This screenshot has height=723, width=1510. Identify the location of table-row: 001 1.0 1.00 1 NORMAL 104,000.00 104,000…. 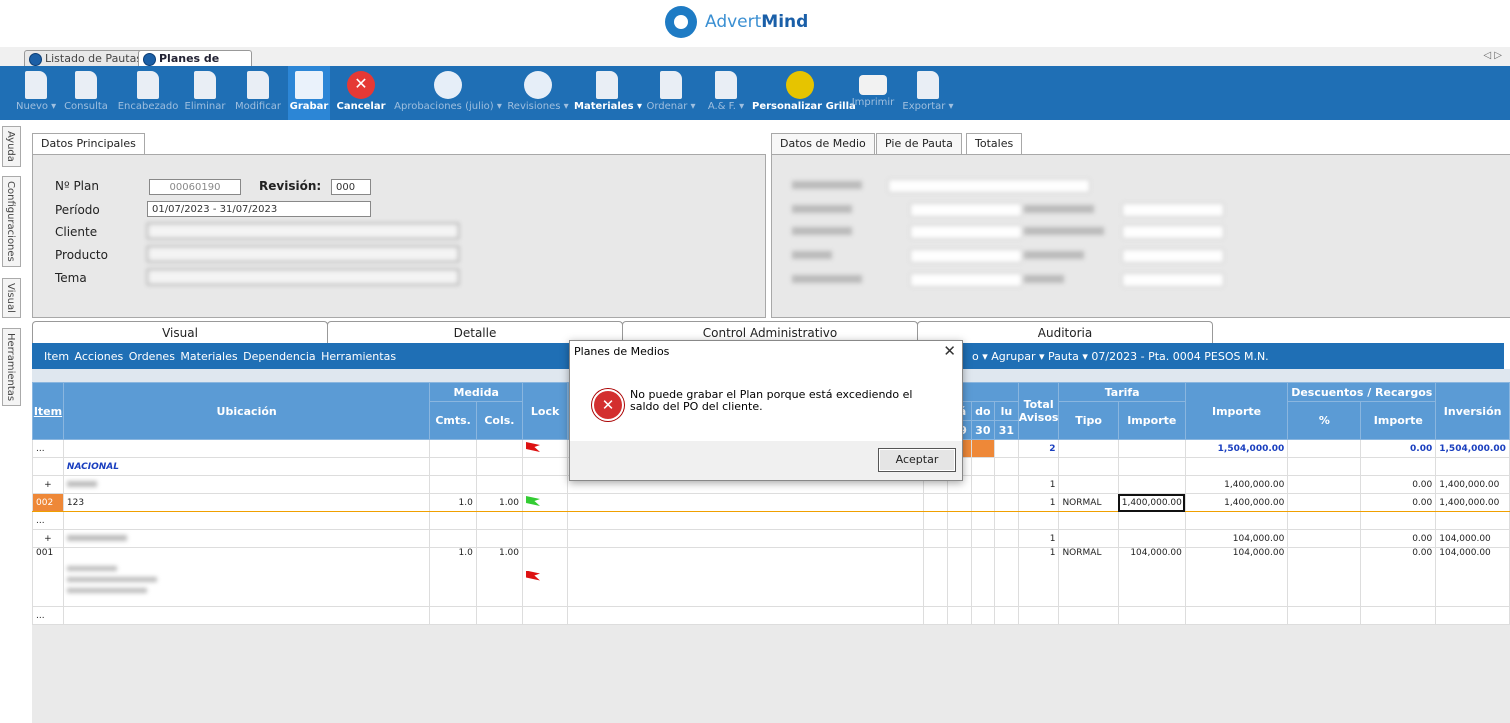
(771, 577).